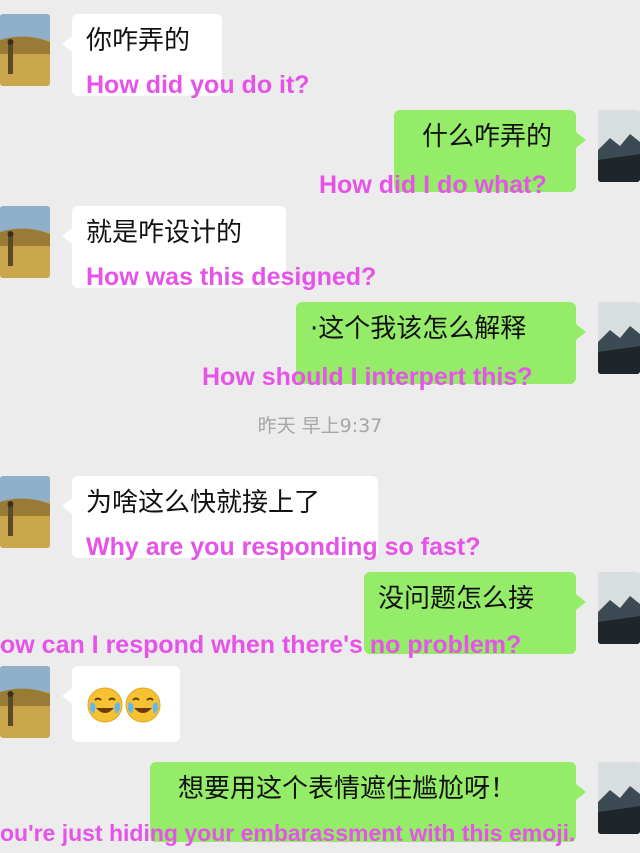 This screenshot has height=853, width=640. What do you see at coordinates (198, 85) in the screenshot?
I see `translation-text: How did you do it?` at bounding box center [198, 85].